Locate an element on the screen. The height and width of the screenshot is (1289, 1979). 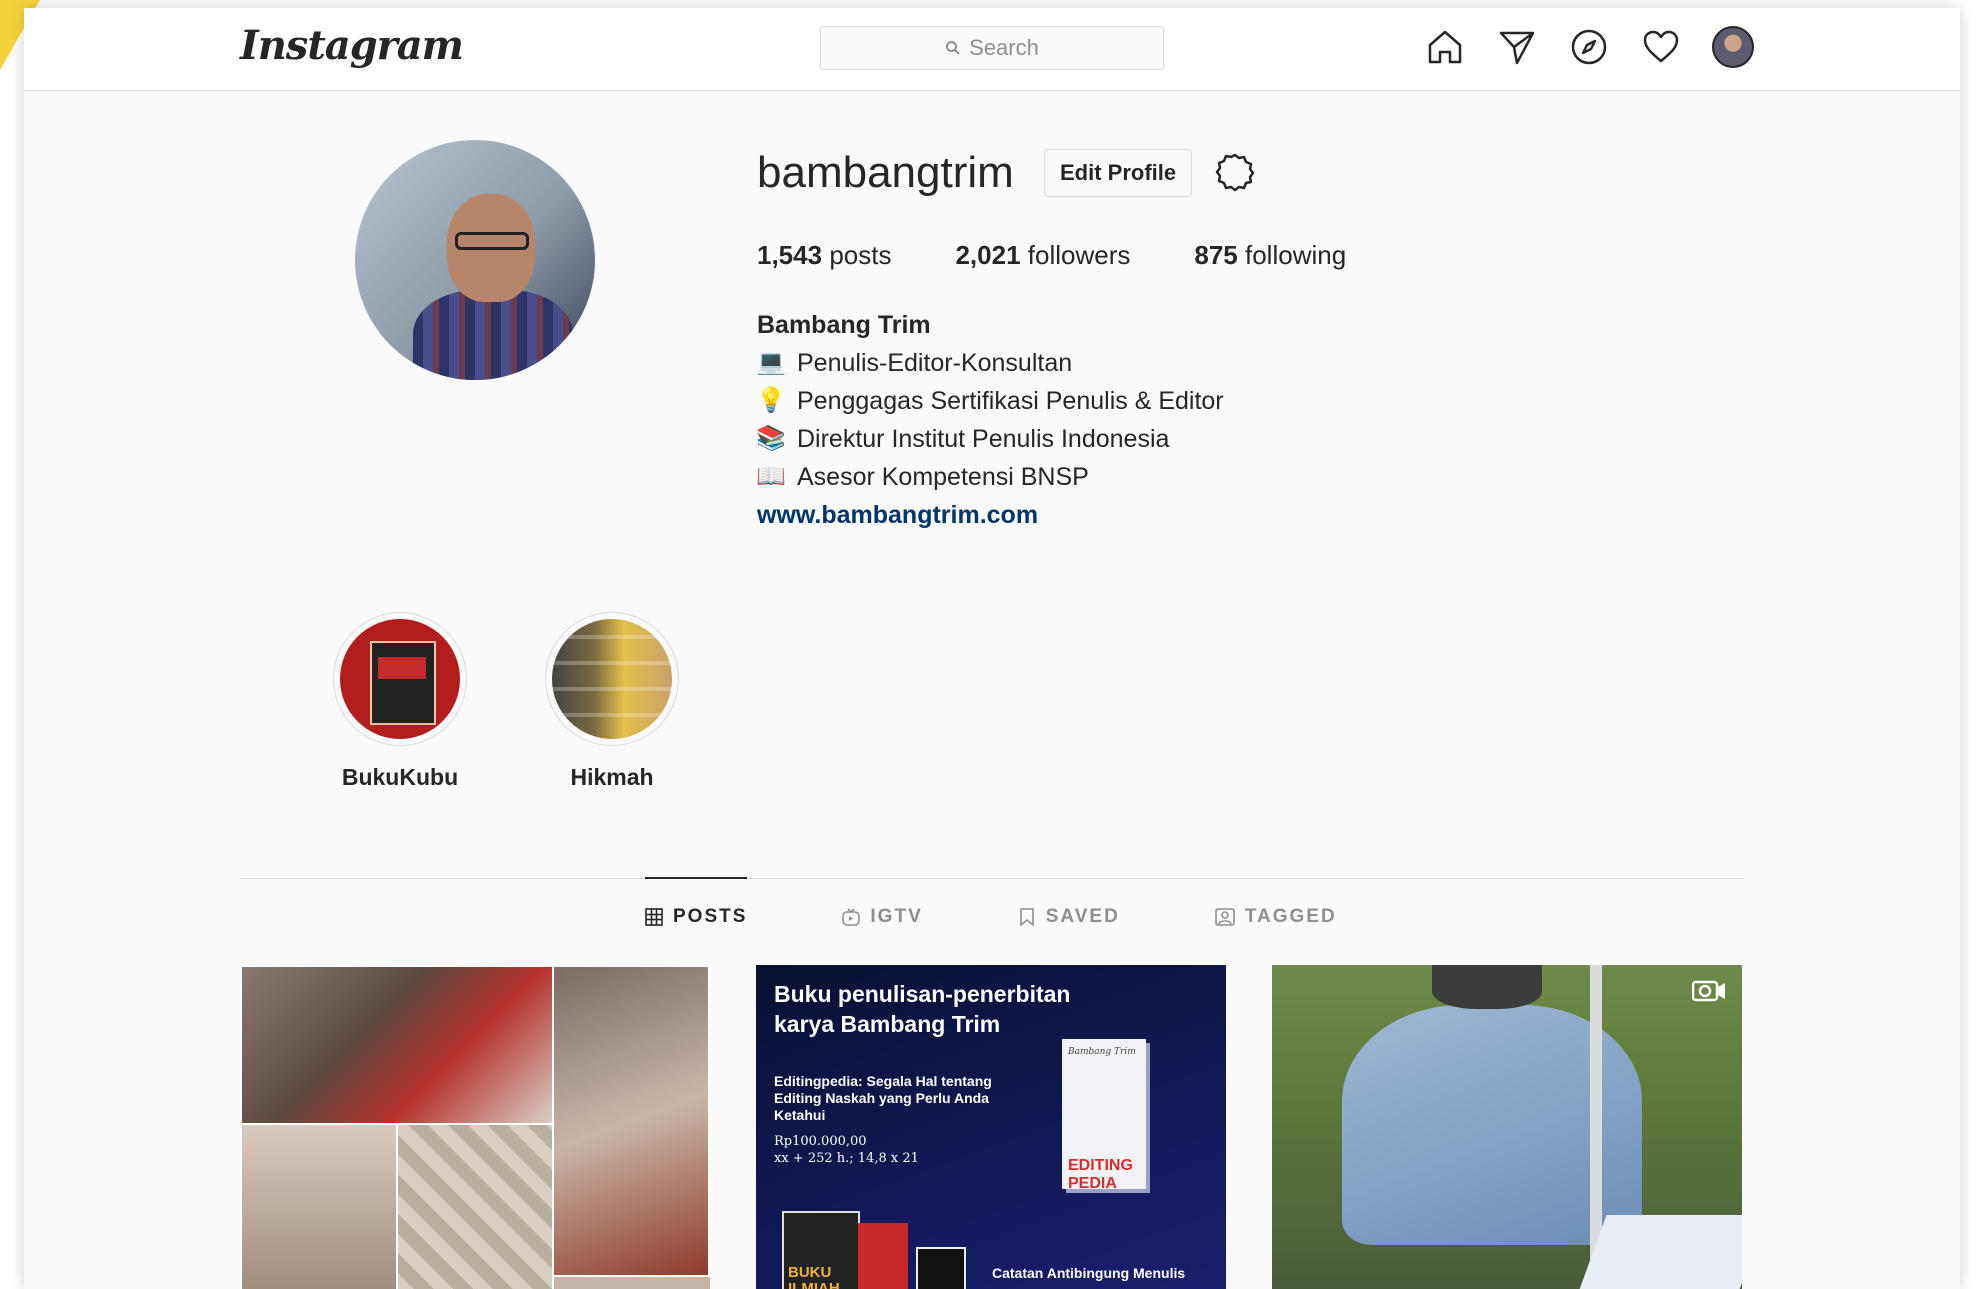
tab-label: POSTS is located at coordinates (710, 916).